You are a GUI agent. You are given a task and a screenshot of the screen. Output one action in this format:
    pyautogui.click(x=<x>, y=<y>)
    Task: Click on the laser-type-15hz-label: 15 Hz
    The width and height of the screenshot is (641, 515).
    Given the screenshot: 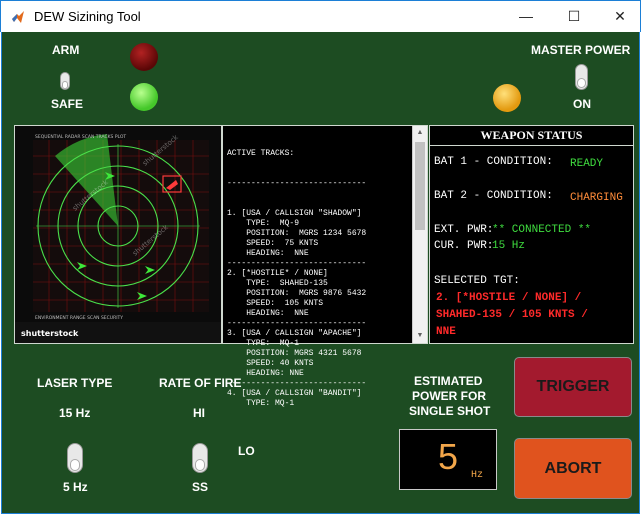 What is the action you would take?
    pyautogui.click(x=75, y=413)
    